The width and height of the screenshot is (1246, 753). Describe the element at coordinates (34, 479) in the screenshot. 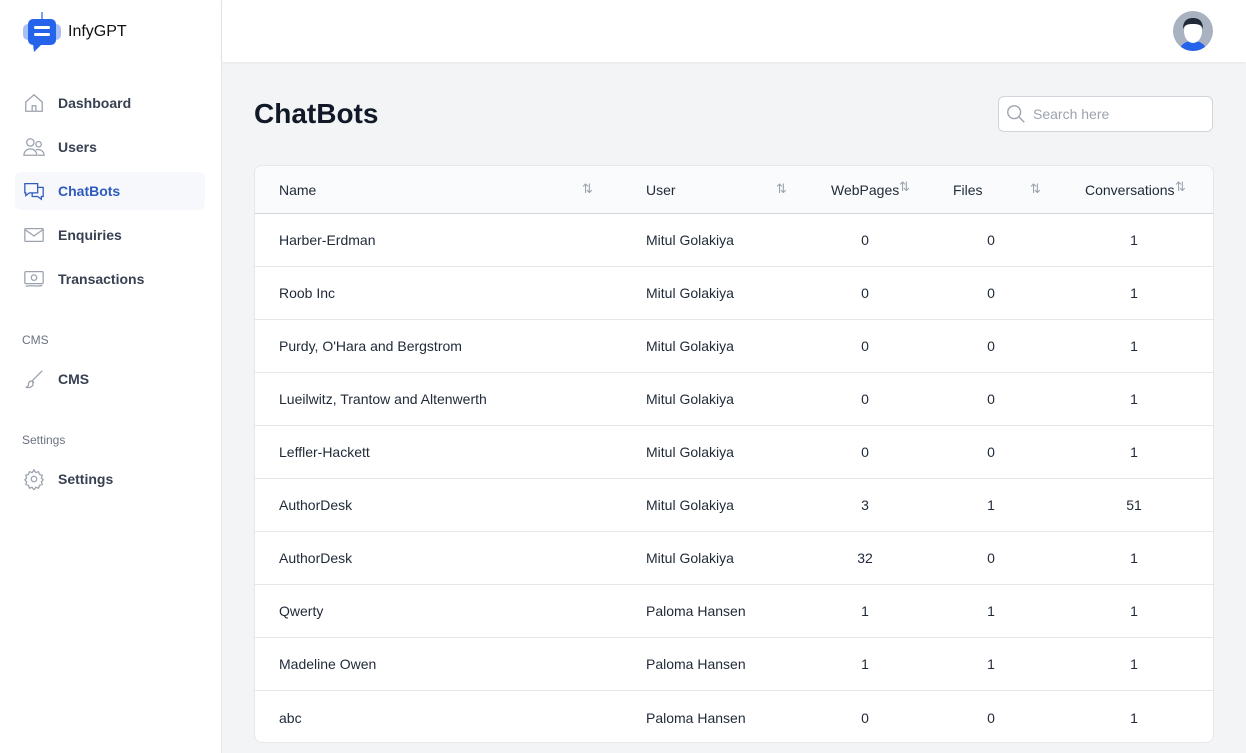

I see `gear-icon` at that location.